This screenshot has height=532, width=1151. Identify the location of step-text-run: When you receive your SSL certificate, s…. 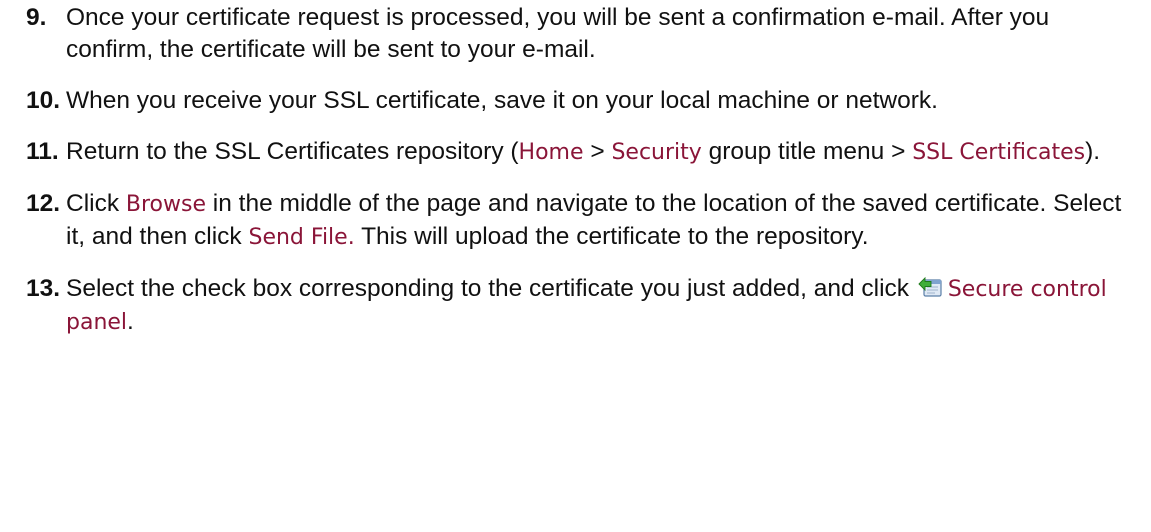
(502, 100).